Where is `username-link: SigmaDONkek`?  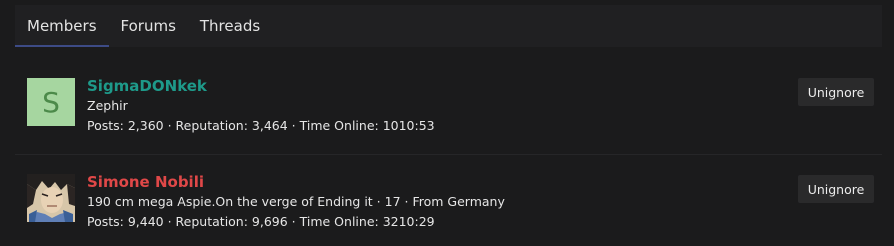 username-link: SigmaDONkek is located at coordinates (261, 86).